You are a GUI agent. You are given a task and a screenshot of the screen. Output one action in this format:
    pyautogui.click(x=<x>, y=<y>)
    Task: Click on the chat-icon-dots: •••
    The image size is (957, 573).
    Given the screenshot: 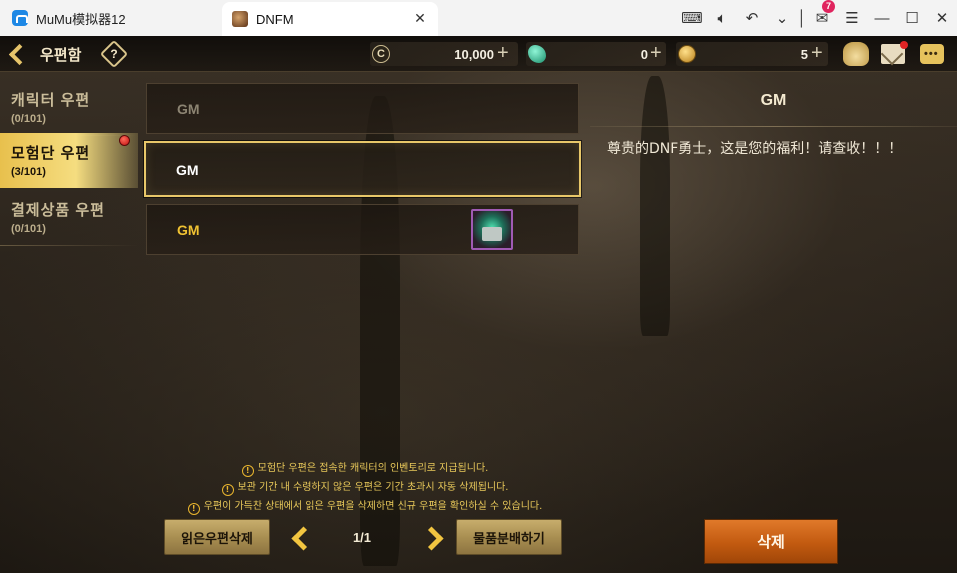 What is the action you would take?
    pyautogui.click(x=931, y=54)
    